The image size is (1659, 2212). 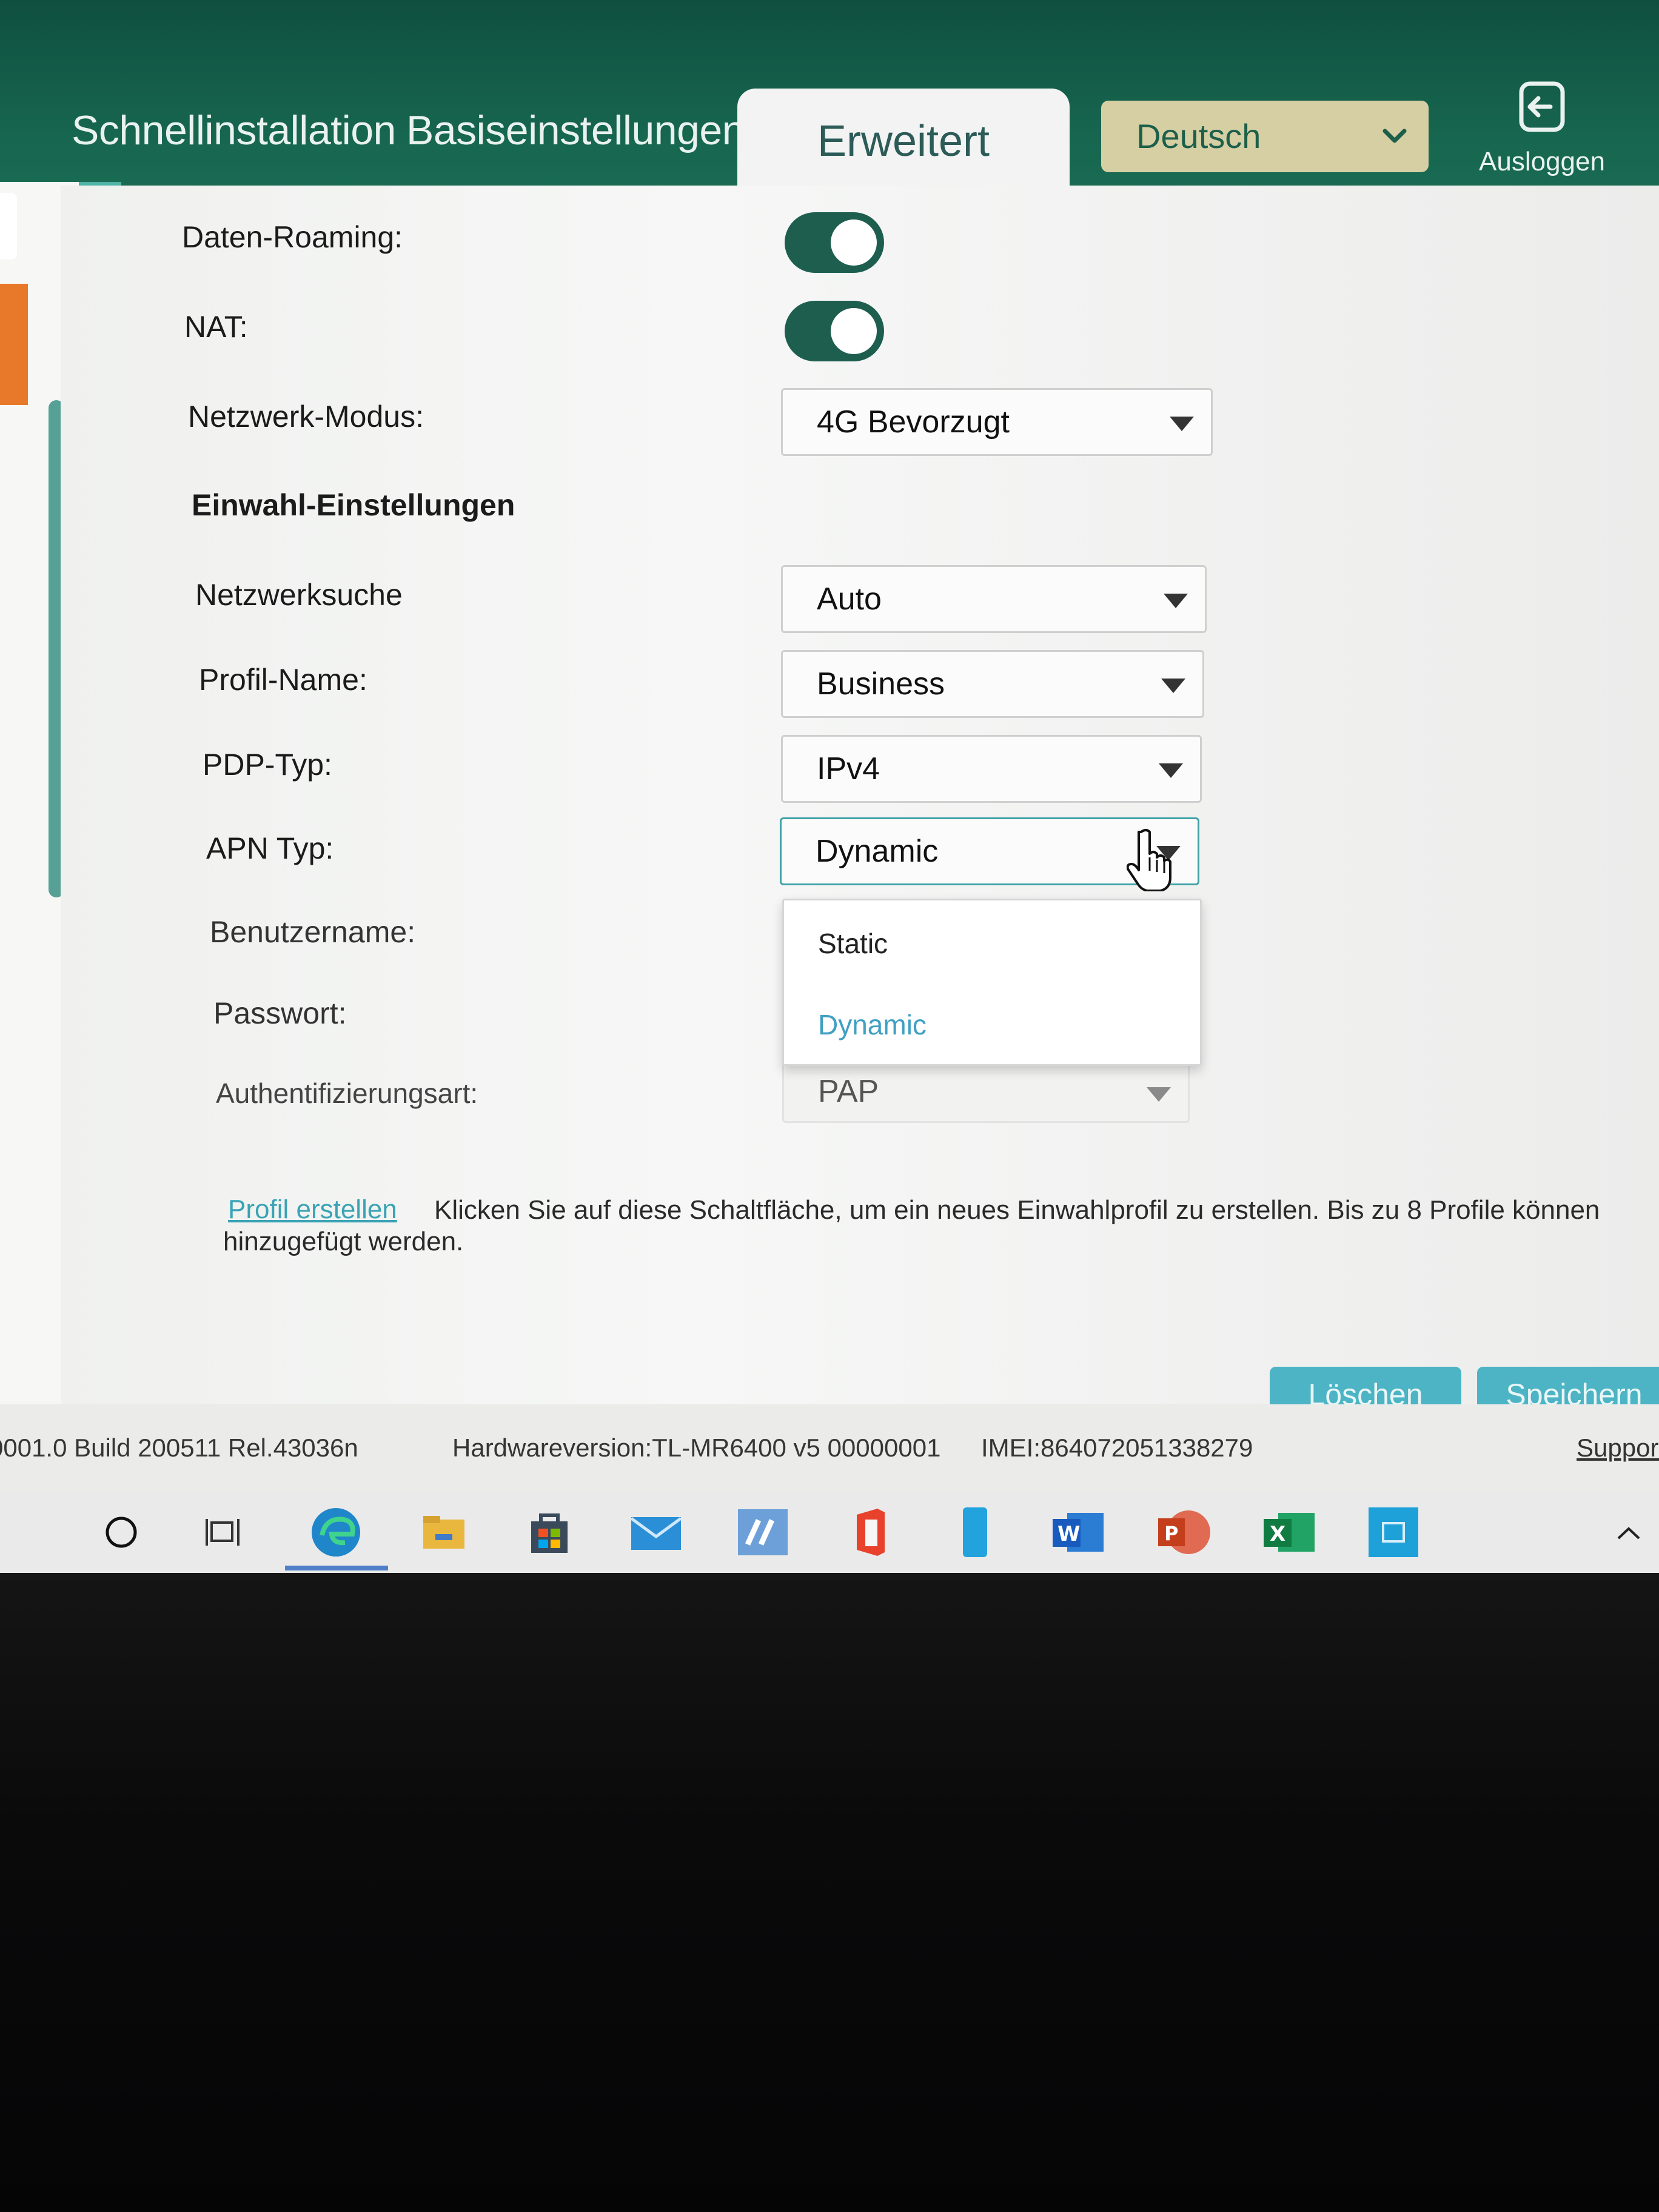 What do you see at coordinates (1148, 860) in the screenshot?
I see `hand-cursor-icon` at bounding box center [1148, 860].